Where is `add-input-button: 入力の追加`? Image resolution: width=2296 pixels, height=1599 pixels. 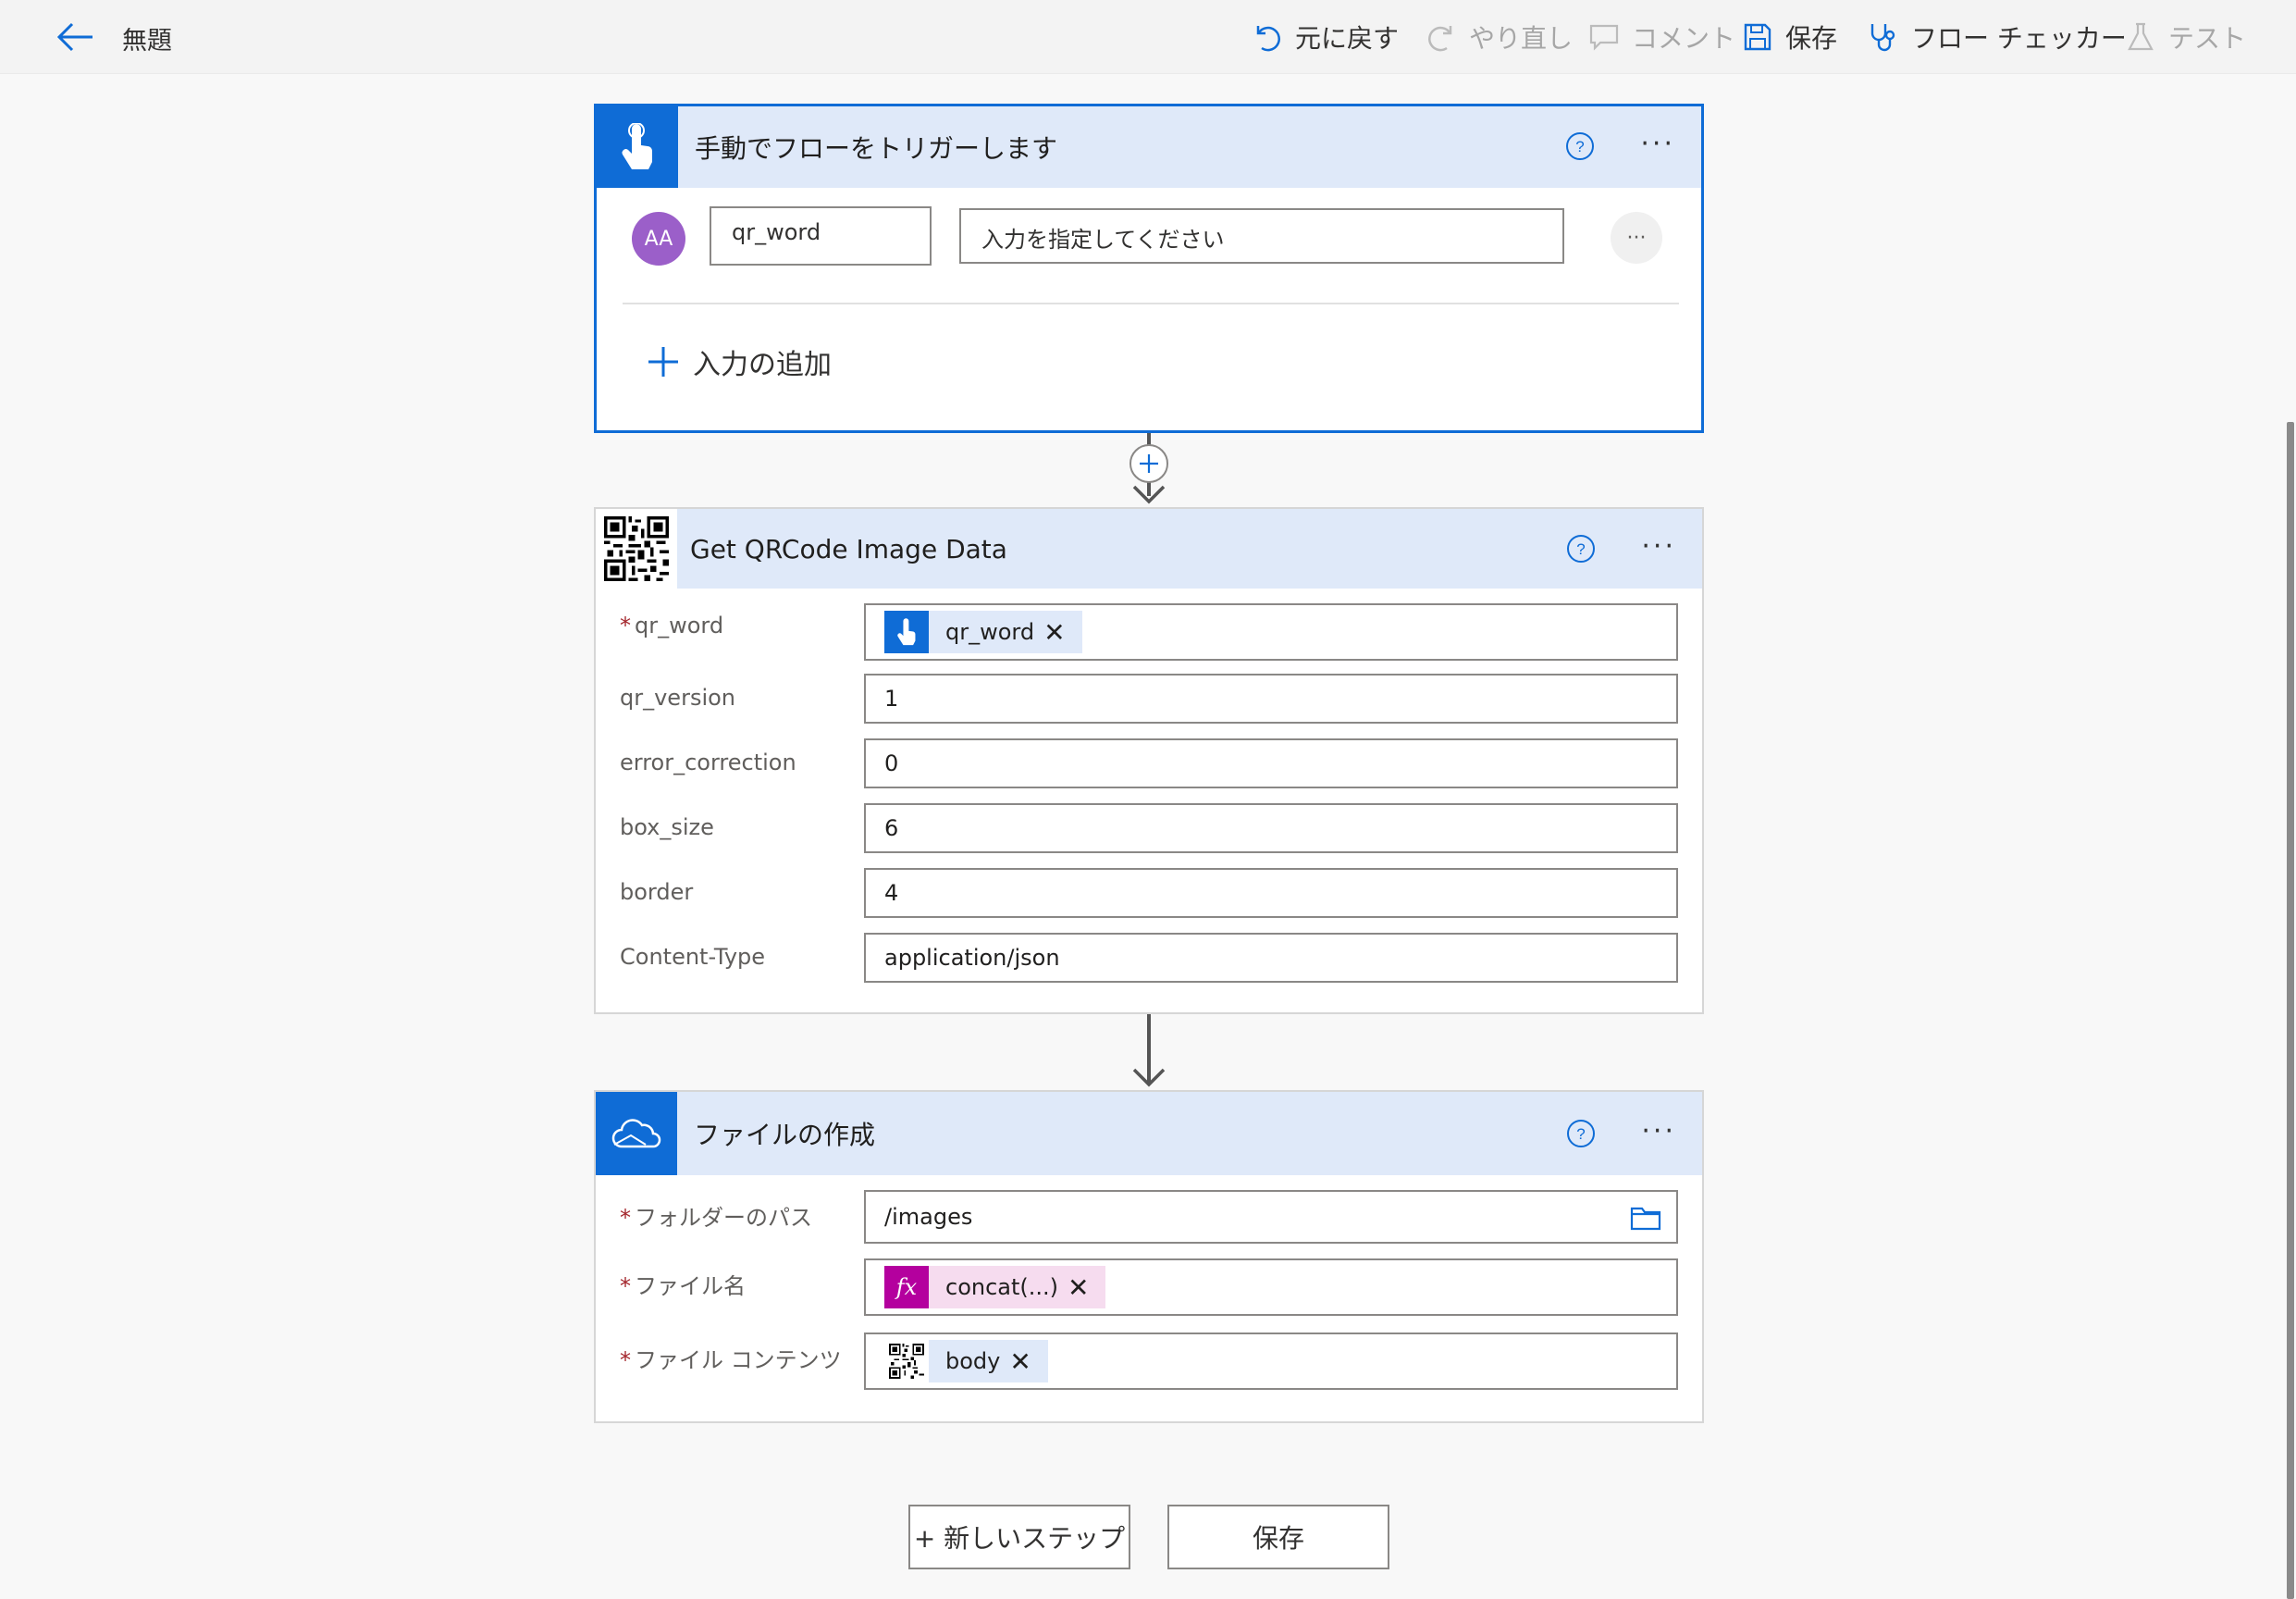
add-input-button: 入力の追加 is located at coordinates (739, 362).